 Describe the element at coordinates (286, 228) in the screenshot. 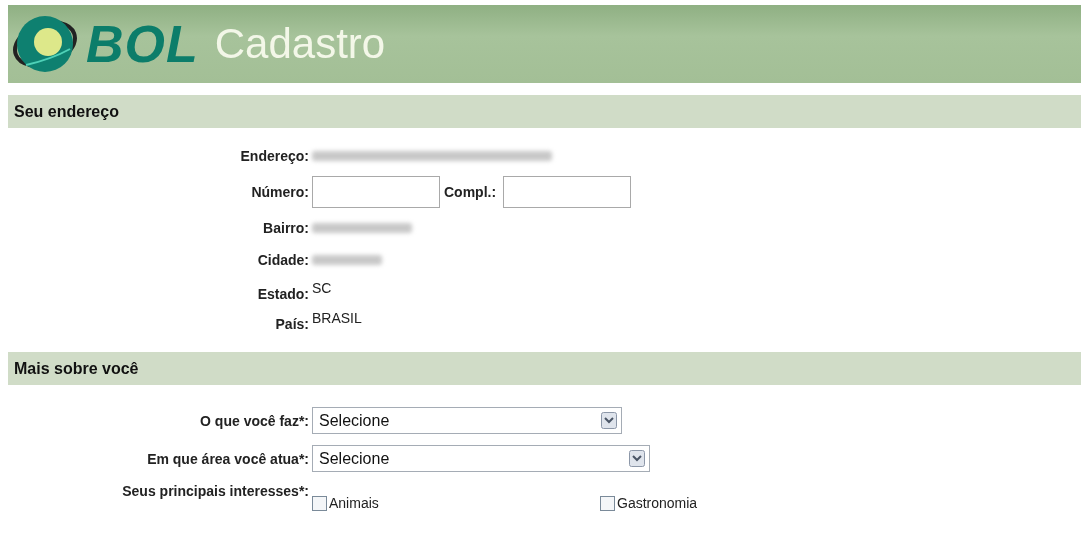

I see `field-label: Bairro:` at that location.